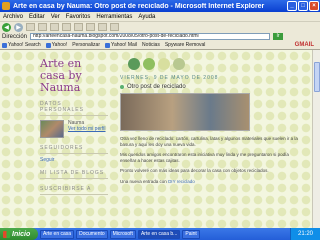 Image resolution: width=320 pixels, height=240 pixels. What do you see at coordinates (90, 27) in the screenshot?
I see `history-icon` at bounding box center [90, 27].